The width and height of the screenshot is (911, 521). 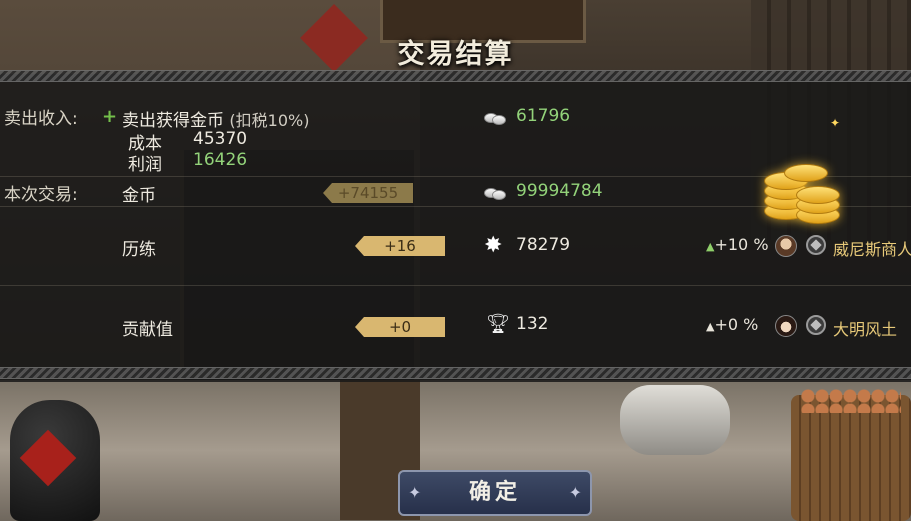 I want to click on exp-bonus-value: +10 %, so click(x=741, y=244).